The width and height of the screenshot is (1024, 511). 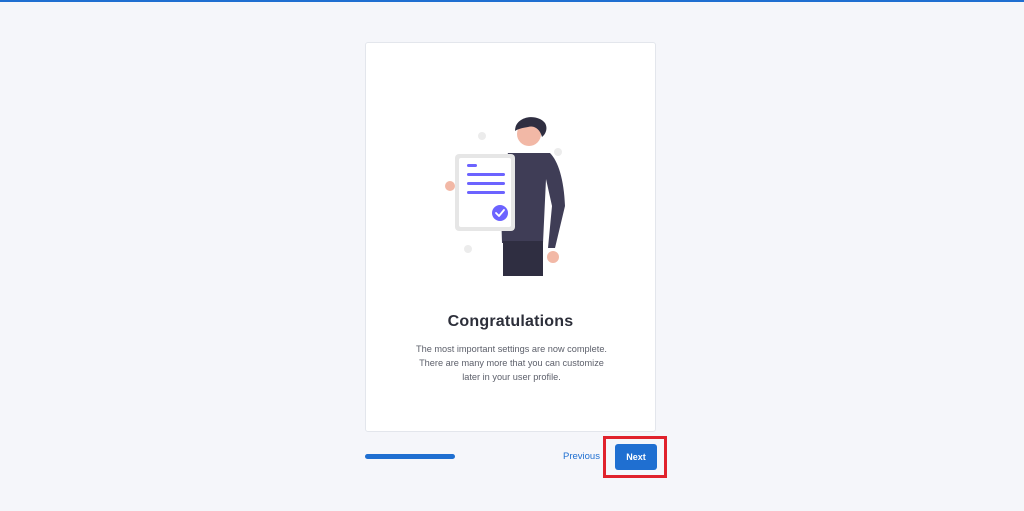 I want to click on dialog-title: Congratulations, so click(x=510, y=321).